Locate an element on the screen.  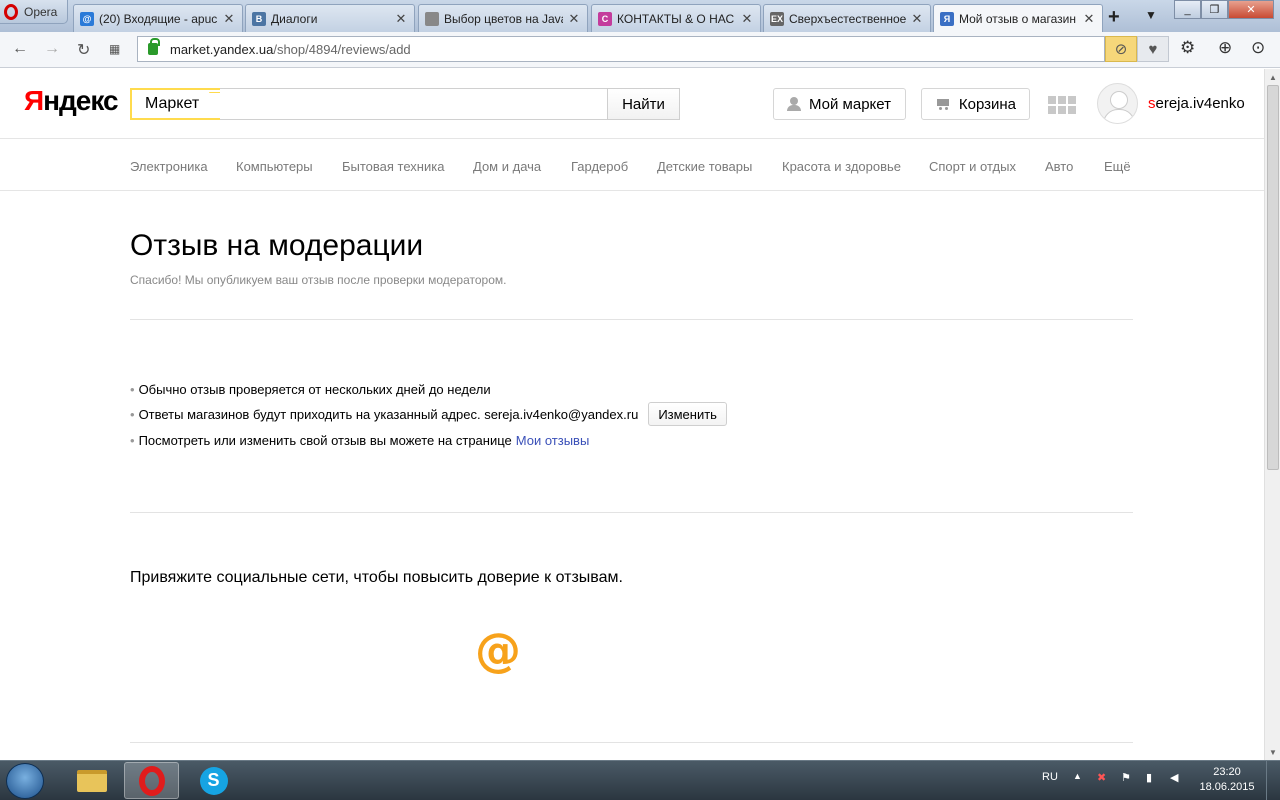
browser-tab: Выбор цветов на Java ✕ is located at coordinates (503, 18).